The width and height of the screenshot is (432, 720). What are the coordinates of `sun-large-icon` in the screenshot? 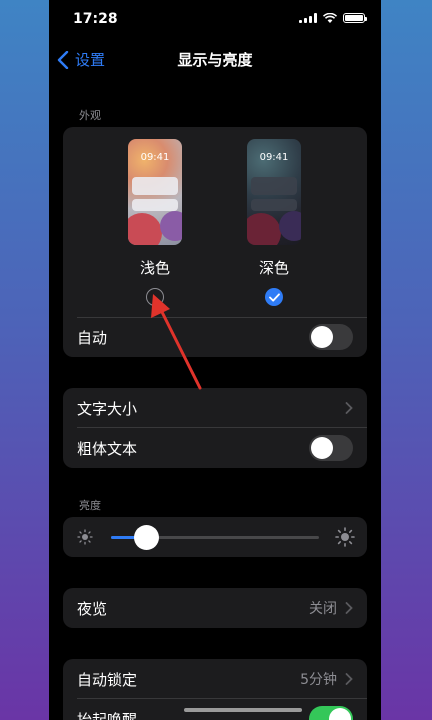 It's located at (345, 537).